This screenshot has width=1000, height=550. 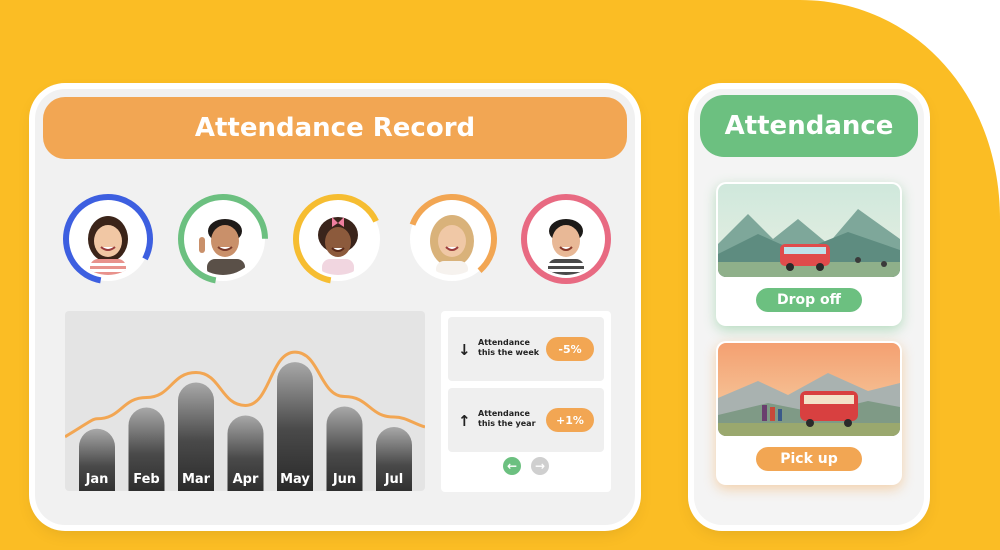 I want to click on monthly-attendance-chart: Jan Feb Mar Apr May Jun Jul, so click(x=245, y=401).